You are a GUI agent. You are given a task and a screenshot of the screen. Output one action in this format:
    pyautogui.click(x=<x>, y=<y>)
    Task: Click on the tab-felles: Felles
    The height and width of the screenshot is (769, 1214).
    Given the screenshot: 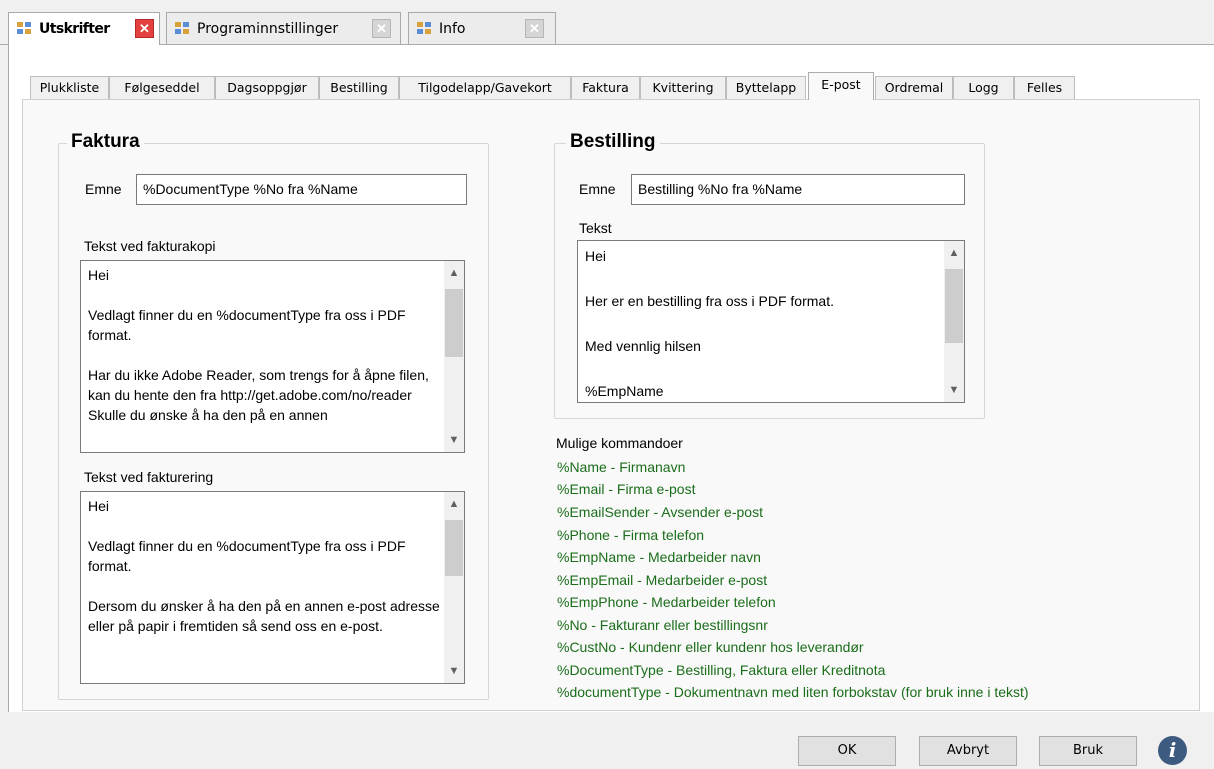 What is the action you would take?
    pyautogui.click(x=1044, y=87)
    